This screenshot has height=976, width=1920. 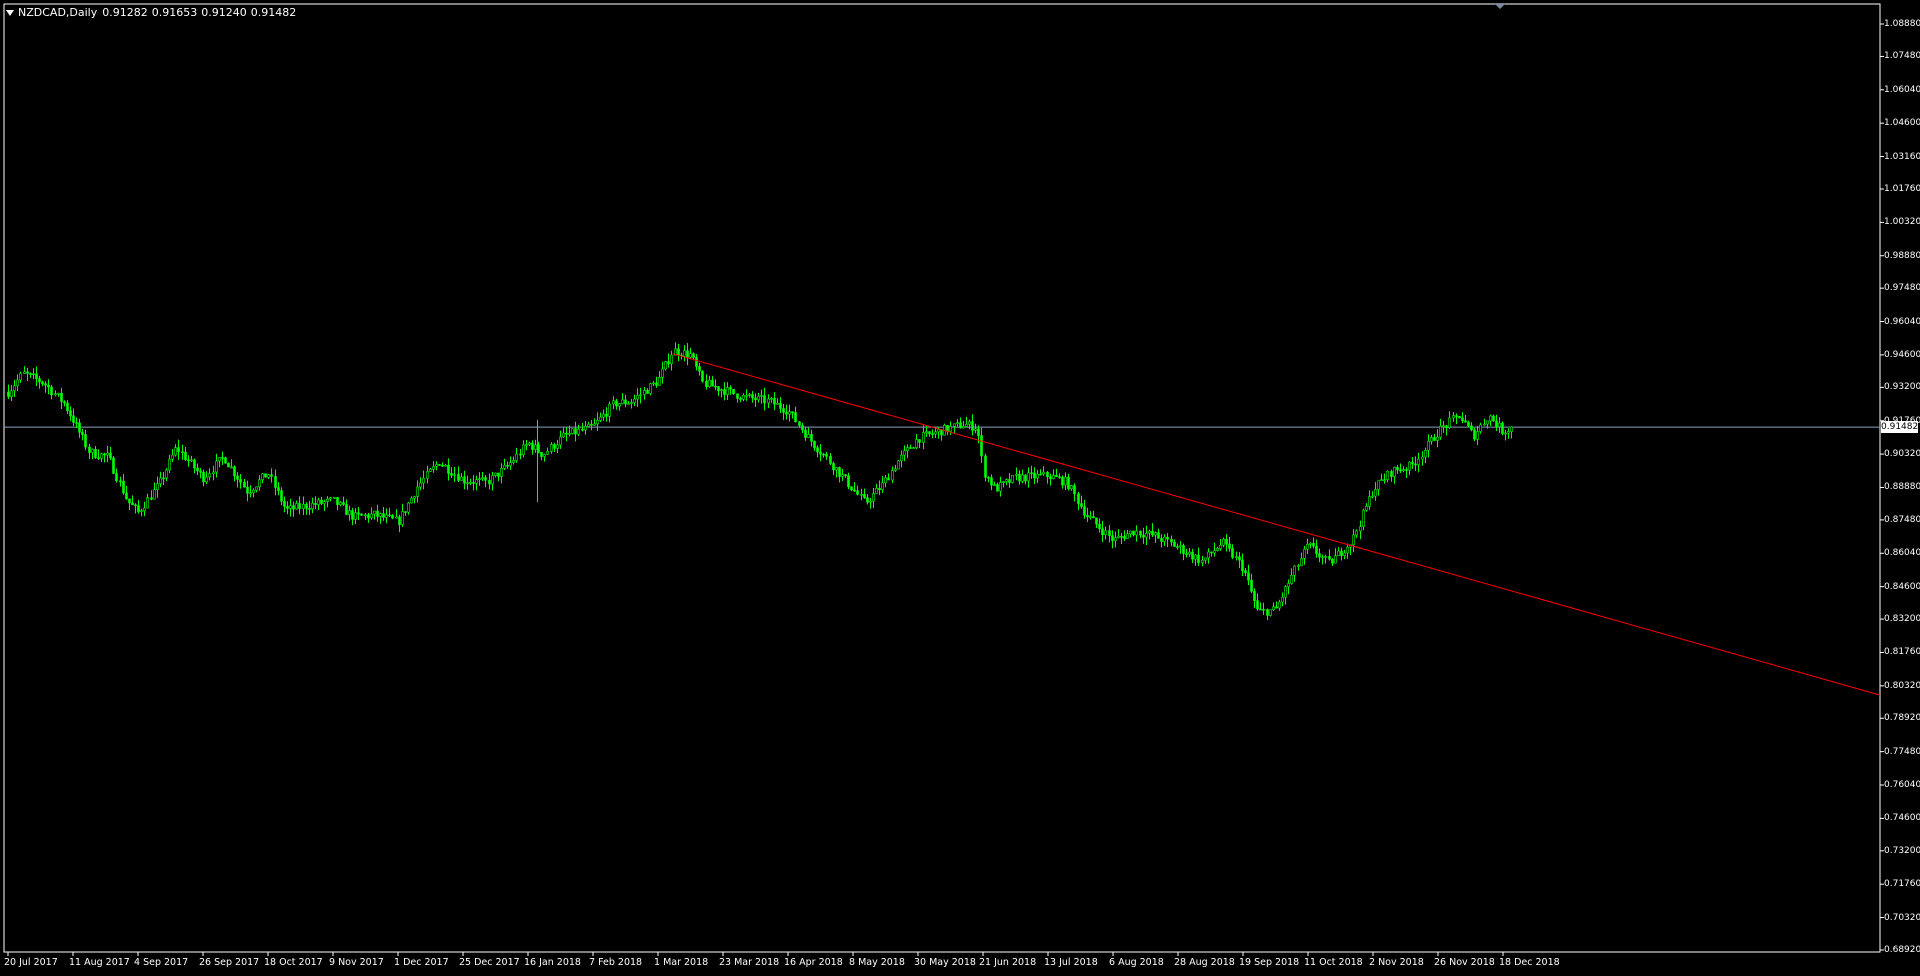 What do you see at coordinates (1902, 255) in the screenshot?
I see `y-tick-label: 0.98880` at bounding box center [1902, 255].